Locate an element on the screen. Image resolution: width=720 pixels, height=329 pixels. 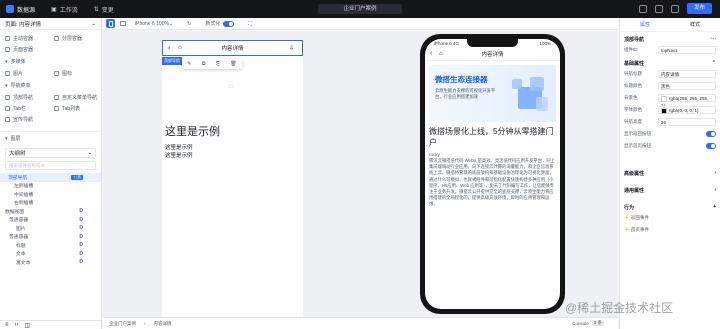
sync-menu: ⇅ 变更 is located at coordinates (104, 9).